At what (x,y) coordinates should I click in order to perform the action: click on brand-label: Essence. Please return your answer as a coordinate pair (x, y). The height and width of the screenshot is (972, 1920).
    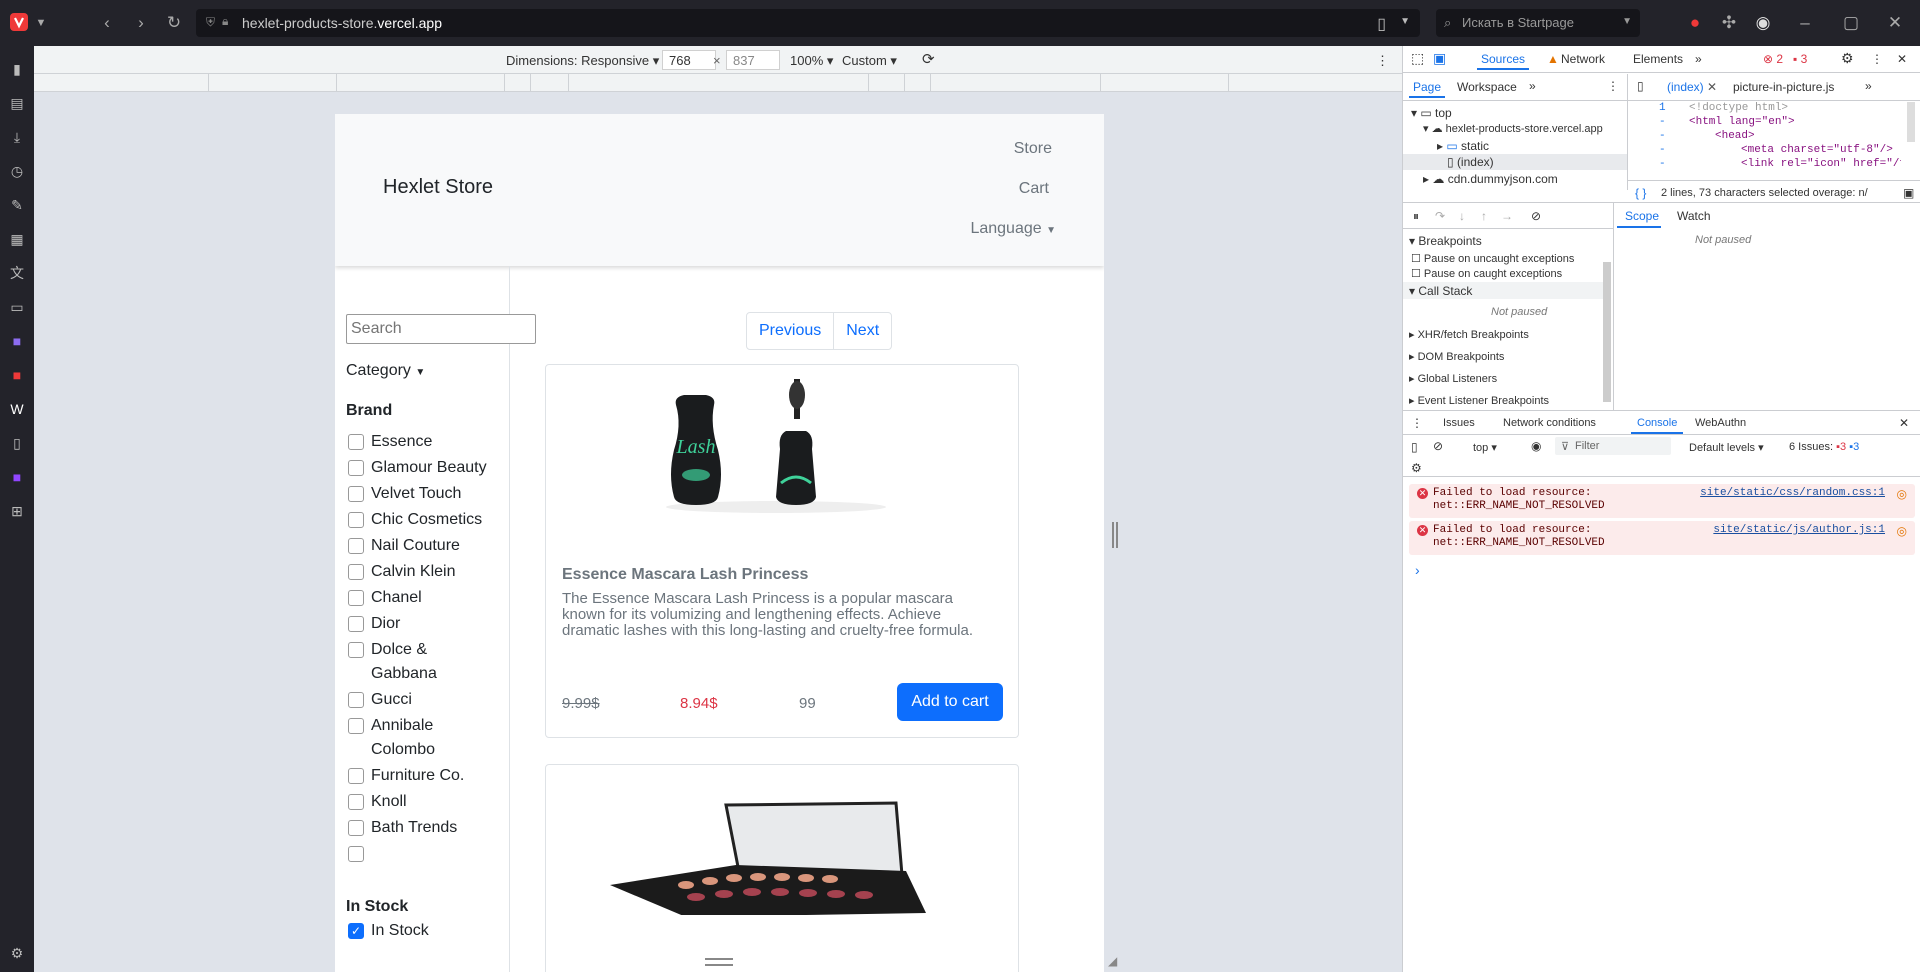
    Looking at the image, I should click on (436, 442).